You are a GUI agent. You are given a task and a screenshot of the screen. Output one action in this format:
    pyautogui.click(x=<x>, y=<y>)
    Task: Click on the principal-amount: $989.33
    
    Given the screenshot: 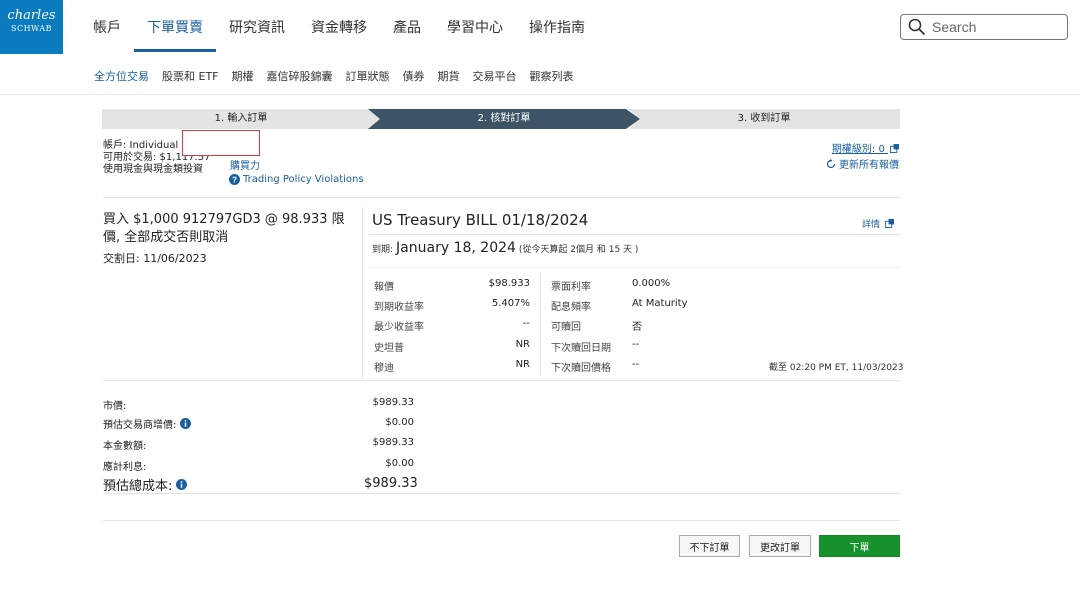 What is the action you would take?
    pyautogui.click(x=393, y=442)
    